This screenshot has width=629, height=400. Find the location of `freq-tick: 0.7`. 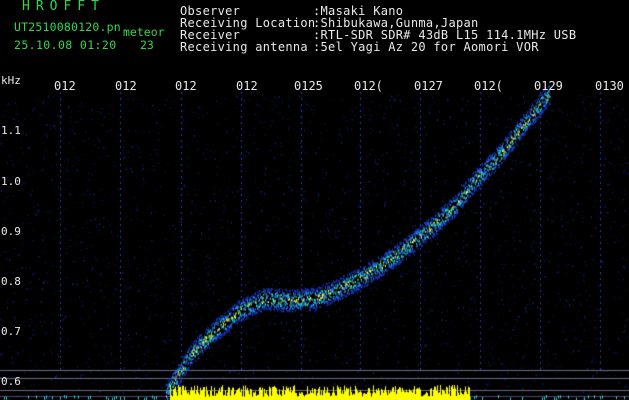

freq-tick: 0.7 is located at coordinates (11, 331).